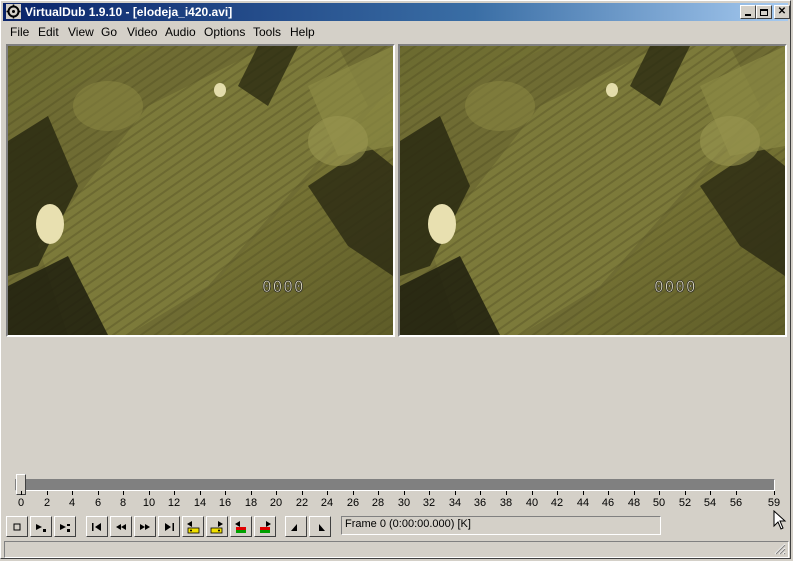 The image size is (793, 561). What do you see at coordinates (404, 503) in the screenshot?
I see `timeline-tick-label: 30` at bounding box center [404, 503].